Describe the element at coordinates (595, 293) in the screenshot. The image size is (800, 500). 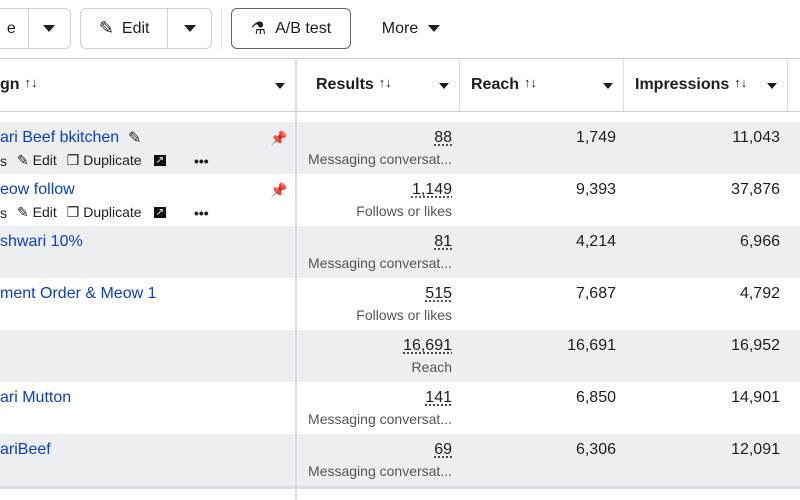
I see `reach-cell: 7,687` at that location.